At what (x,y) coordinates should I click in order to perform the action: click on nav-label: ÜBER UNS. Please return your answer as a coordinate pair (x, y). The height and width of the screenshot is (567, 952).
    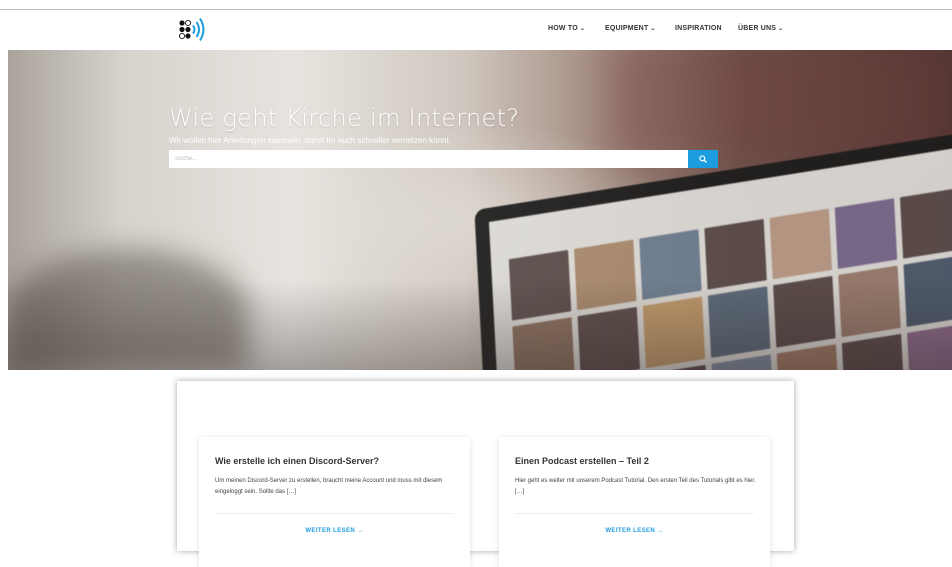
    Looking at the image, I should click on (757, 28).